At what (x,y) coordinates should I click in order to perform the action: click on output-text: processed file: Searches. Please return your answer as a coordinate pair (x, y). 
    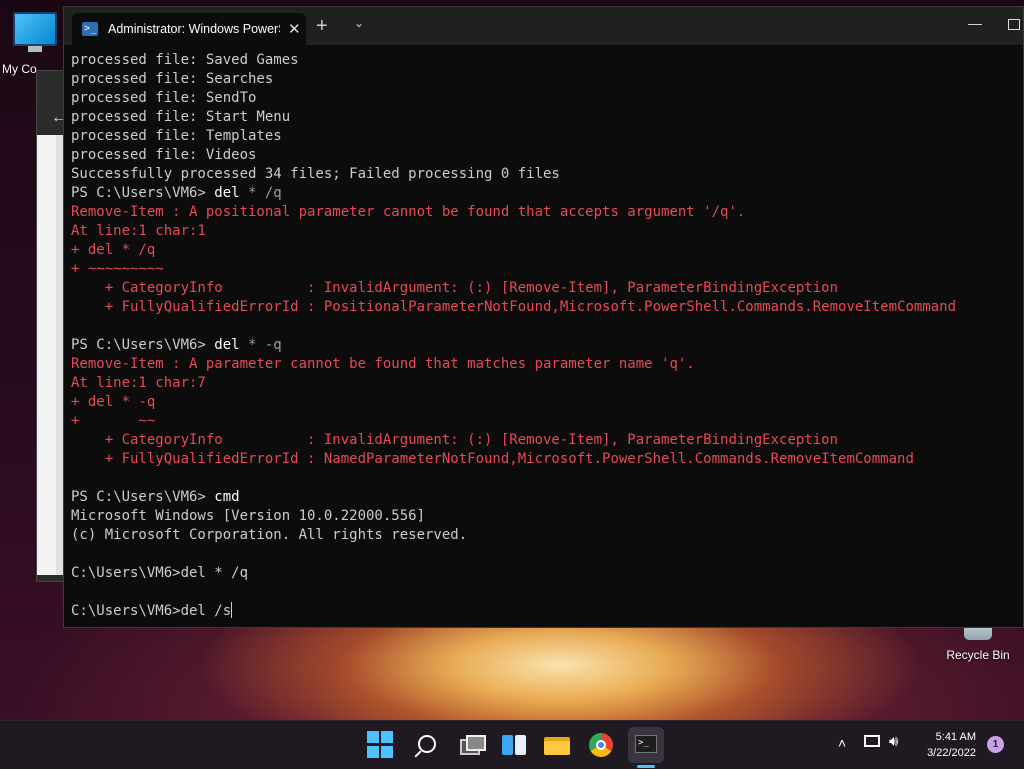
    Looking at the image, I should click on (172, 79).